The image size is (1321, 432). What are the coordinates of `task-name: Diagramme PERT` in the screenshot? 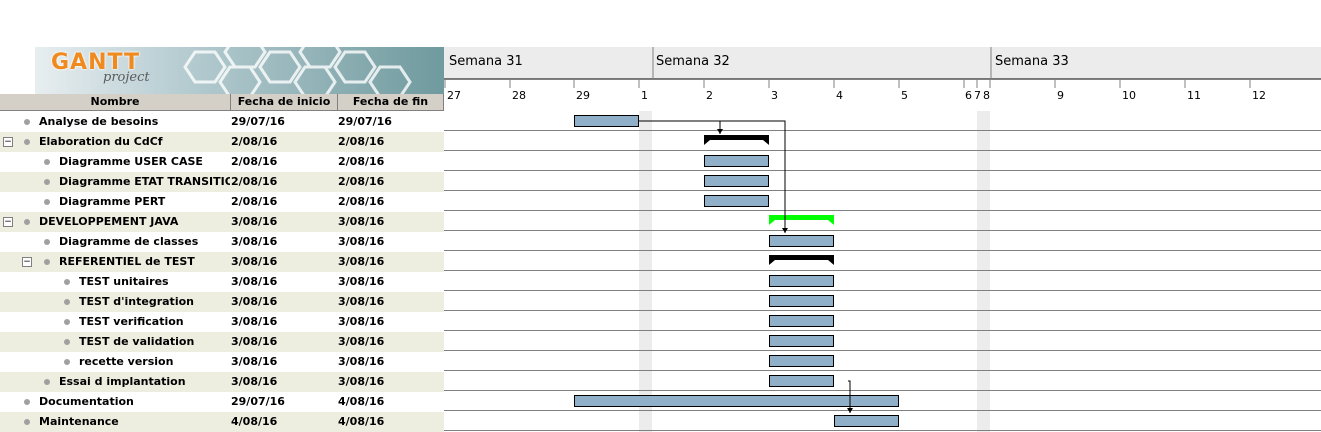 It's located at (115, 202).